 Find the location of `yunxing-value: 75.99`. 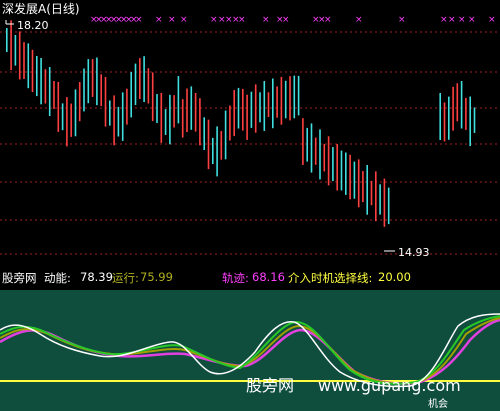

yunxing-value: 75.99 is located at coordinates (156, 277).